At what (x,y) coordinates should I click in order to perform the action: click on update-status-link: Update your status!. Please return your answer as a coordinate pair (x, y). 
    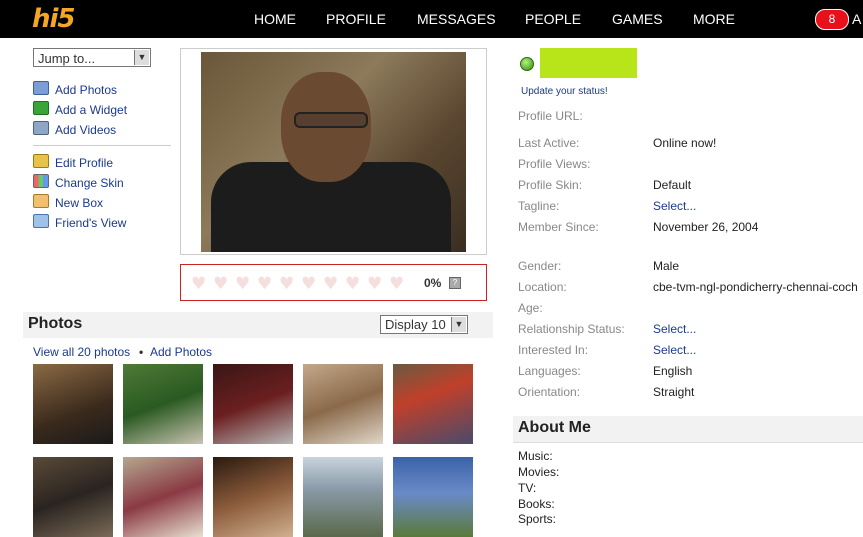
    Looking at the image, I should click on (564, 91).